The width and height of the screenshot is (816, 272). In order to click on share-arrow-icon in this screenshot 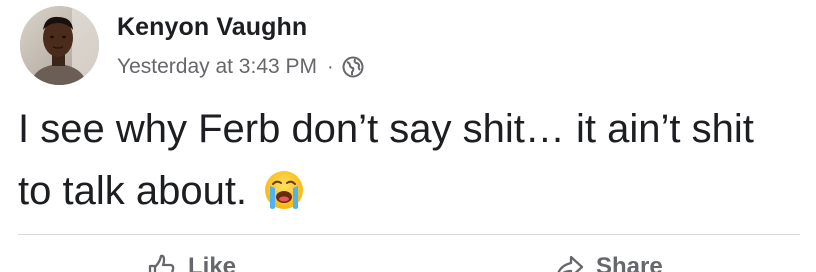, I will do `click(570, 263)`.